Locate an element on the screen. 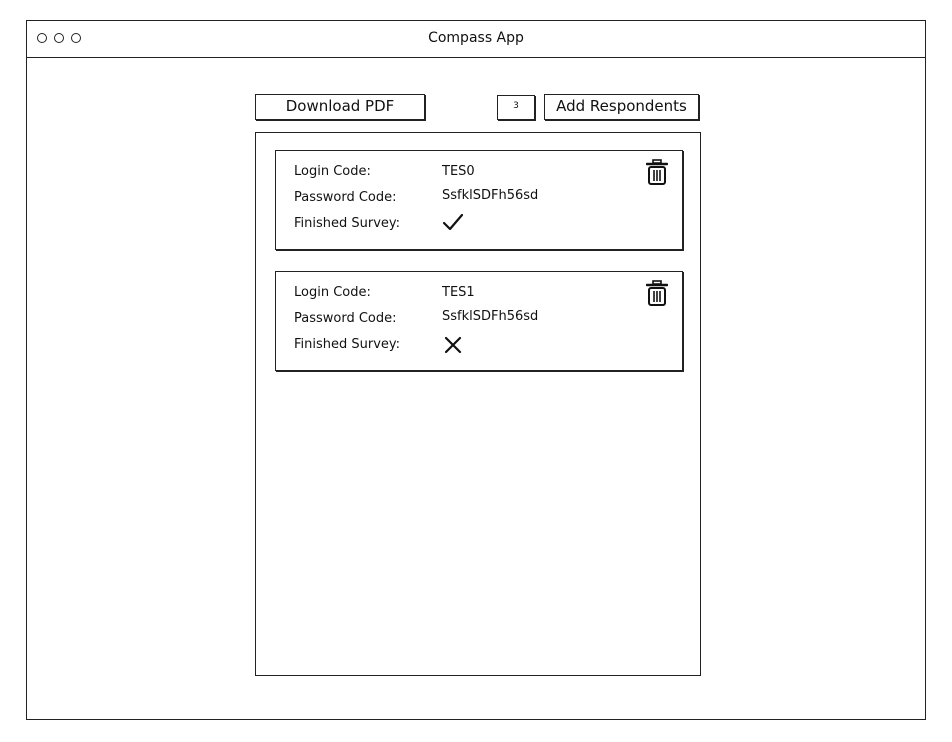 Image resolution: width=952 pixels, height=742 pixels. download-pdf-button: Download PDF is located at coordinates (340, 107).